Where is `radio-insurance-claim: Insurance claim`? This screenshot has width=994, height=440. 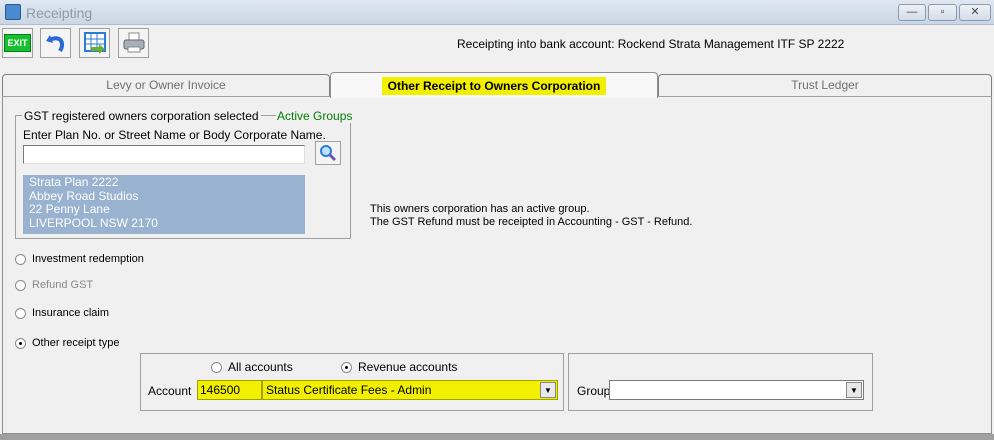 radio-insurance-claim: Insurance claim is located at coordinates (62, 313).